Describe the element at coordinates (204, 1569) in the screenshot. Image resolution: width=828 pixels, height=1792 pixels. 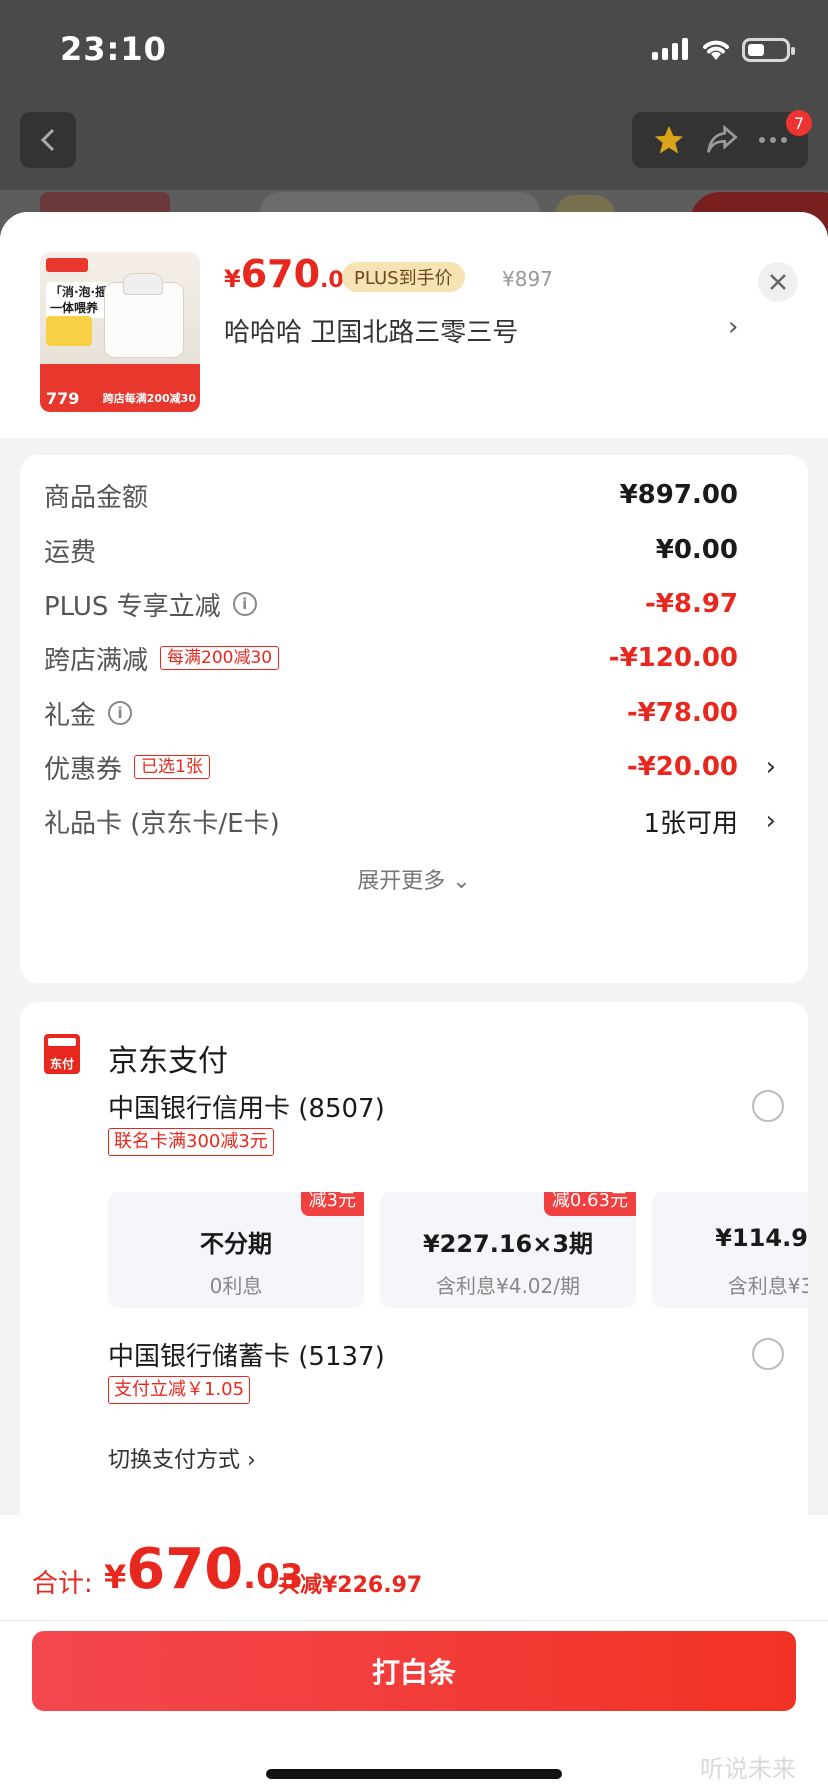
I see `total-price: ¥ 670 .03` at that location.